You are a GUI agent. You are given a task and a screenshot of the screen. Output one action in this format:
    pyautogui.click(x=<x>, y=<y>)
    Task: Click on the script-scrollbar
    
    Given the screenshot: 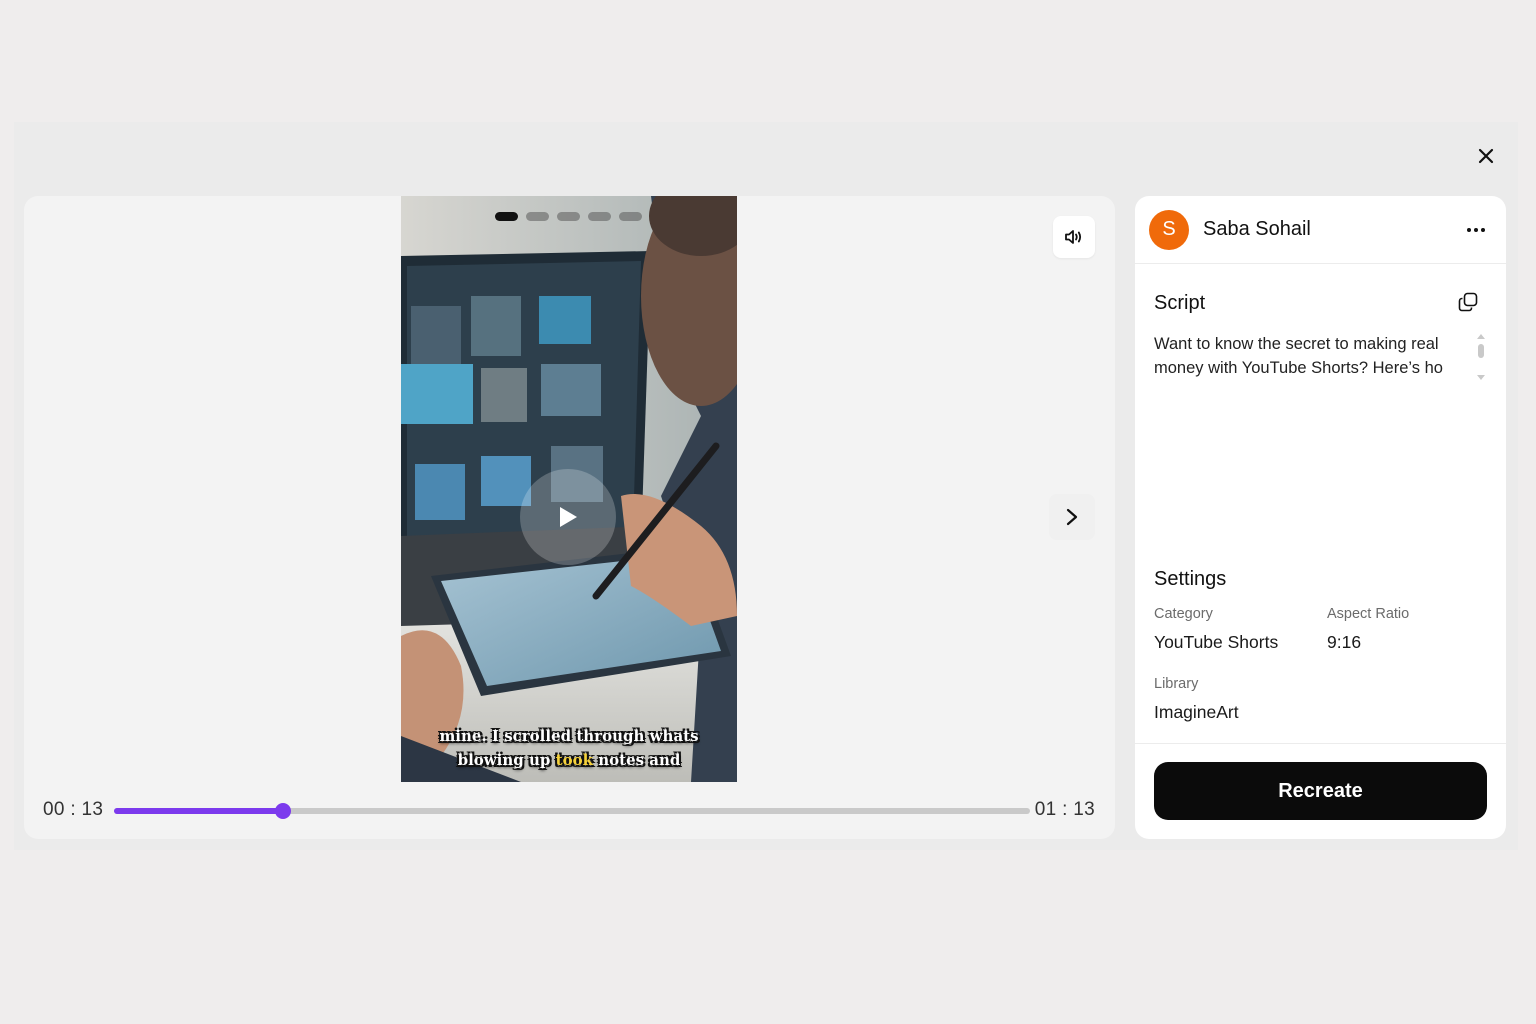 What is the action you would take?
    pyautogui.click(x=1481, y=357)
    